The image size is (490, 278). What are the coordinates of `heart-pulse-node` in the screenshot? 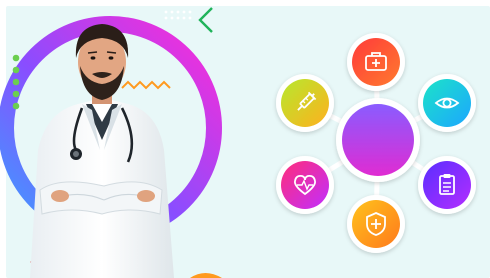 It's located at (305, 185).